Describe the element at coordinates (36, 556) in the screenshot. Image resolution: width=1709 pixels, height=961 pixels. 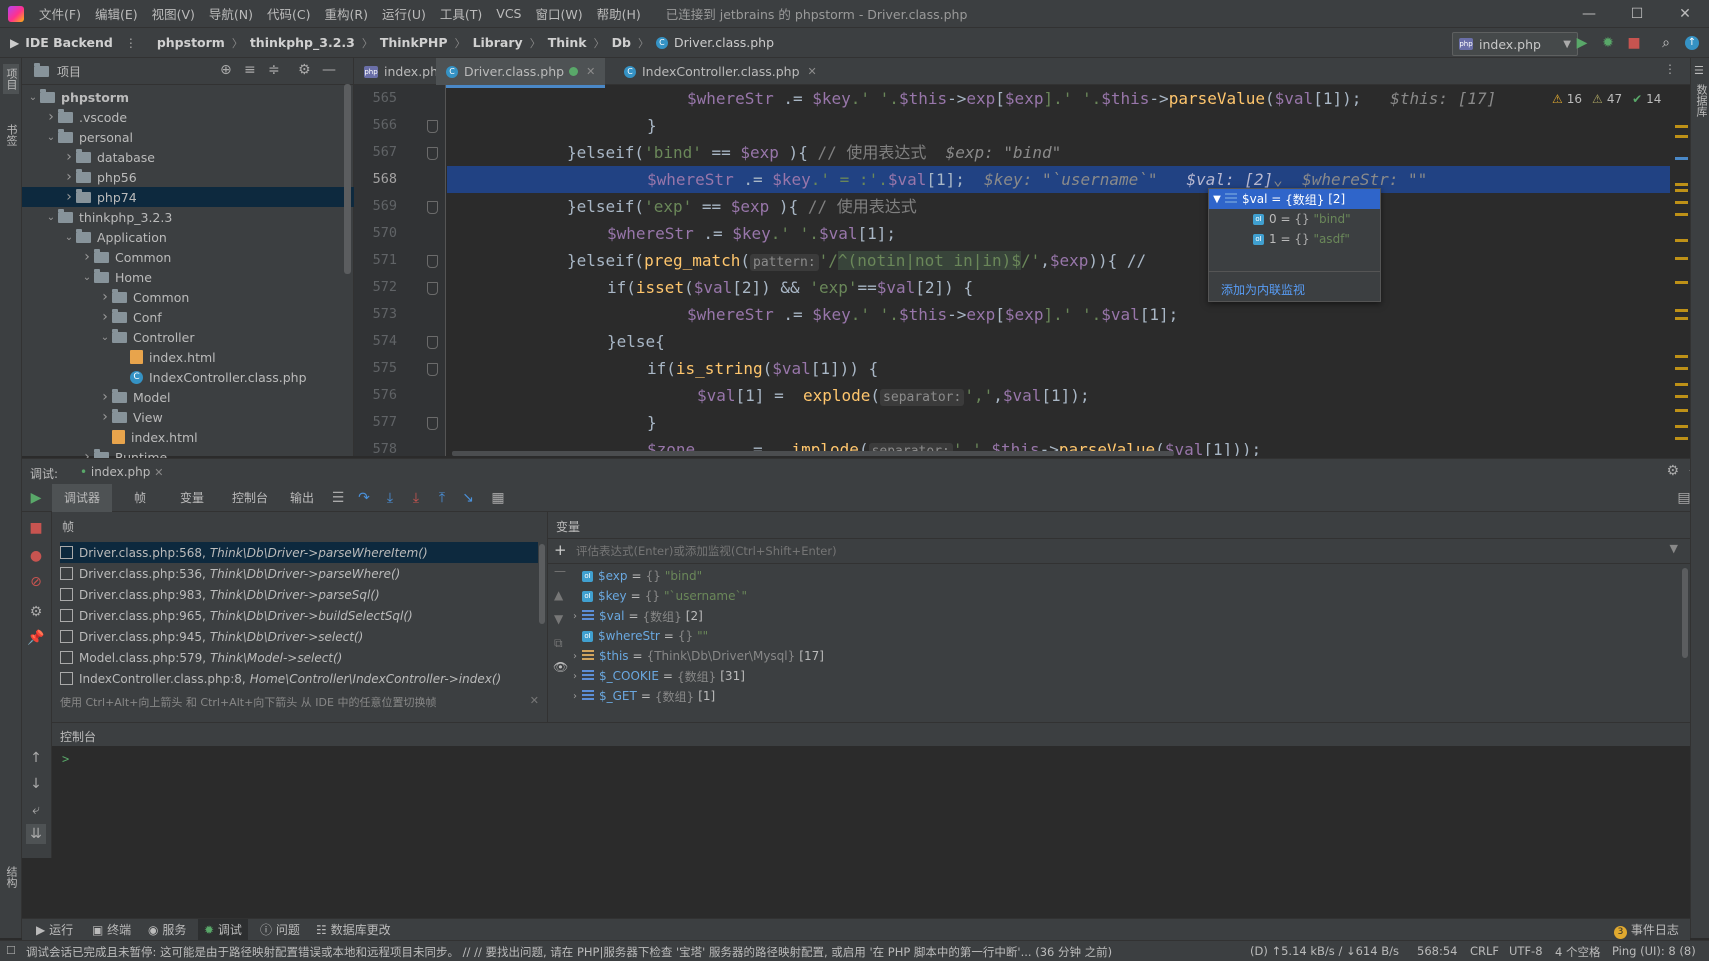
I see `view-breakpoints-icon: ●` at that location.